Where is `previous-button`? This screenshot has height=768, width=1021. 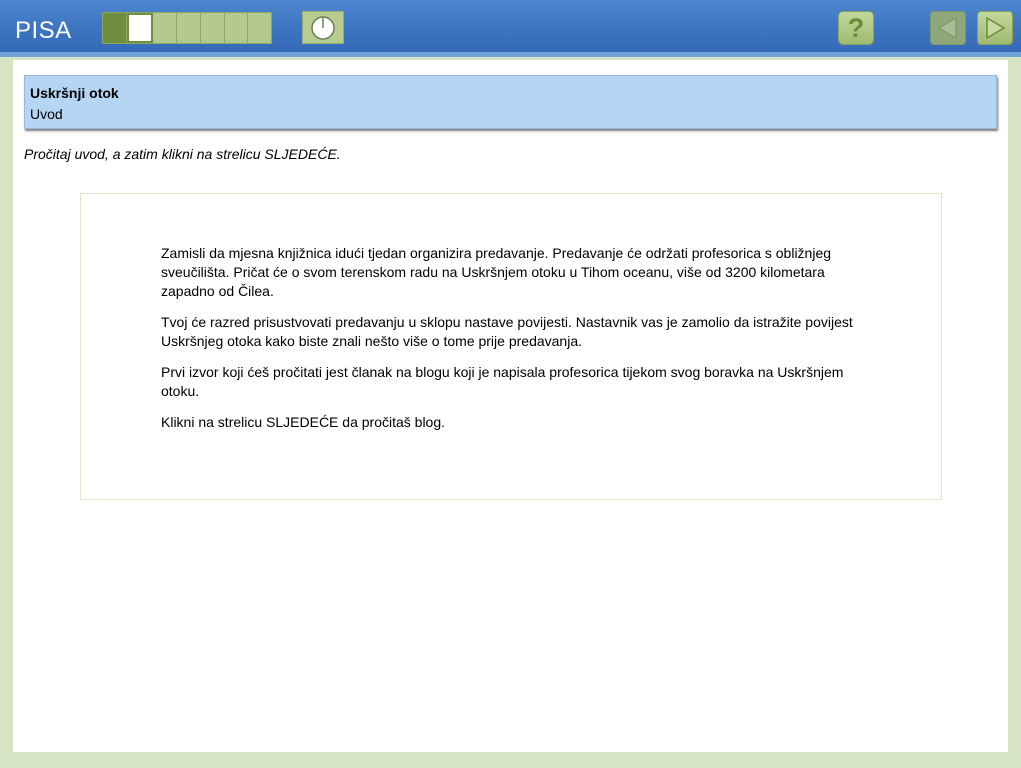
previous-button is located at coordinates (948, 28).